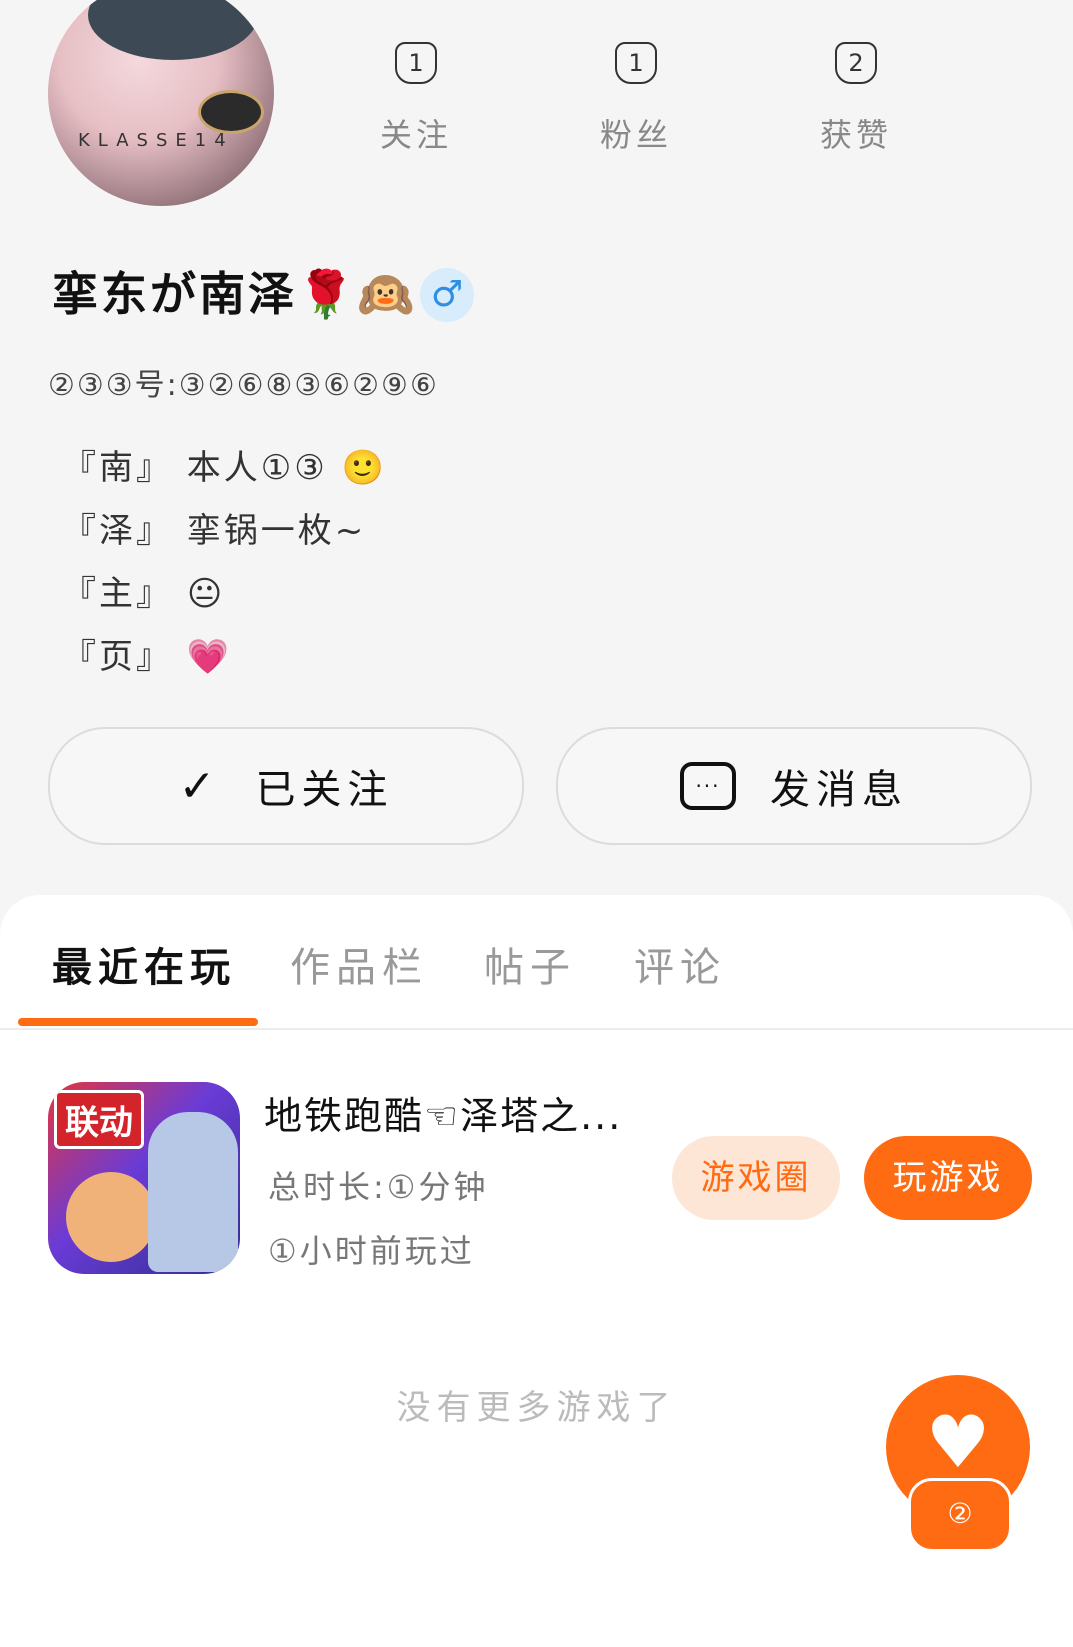  I want to click on game-icon: 联动, so click(144, 1178).